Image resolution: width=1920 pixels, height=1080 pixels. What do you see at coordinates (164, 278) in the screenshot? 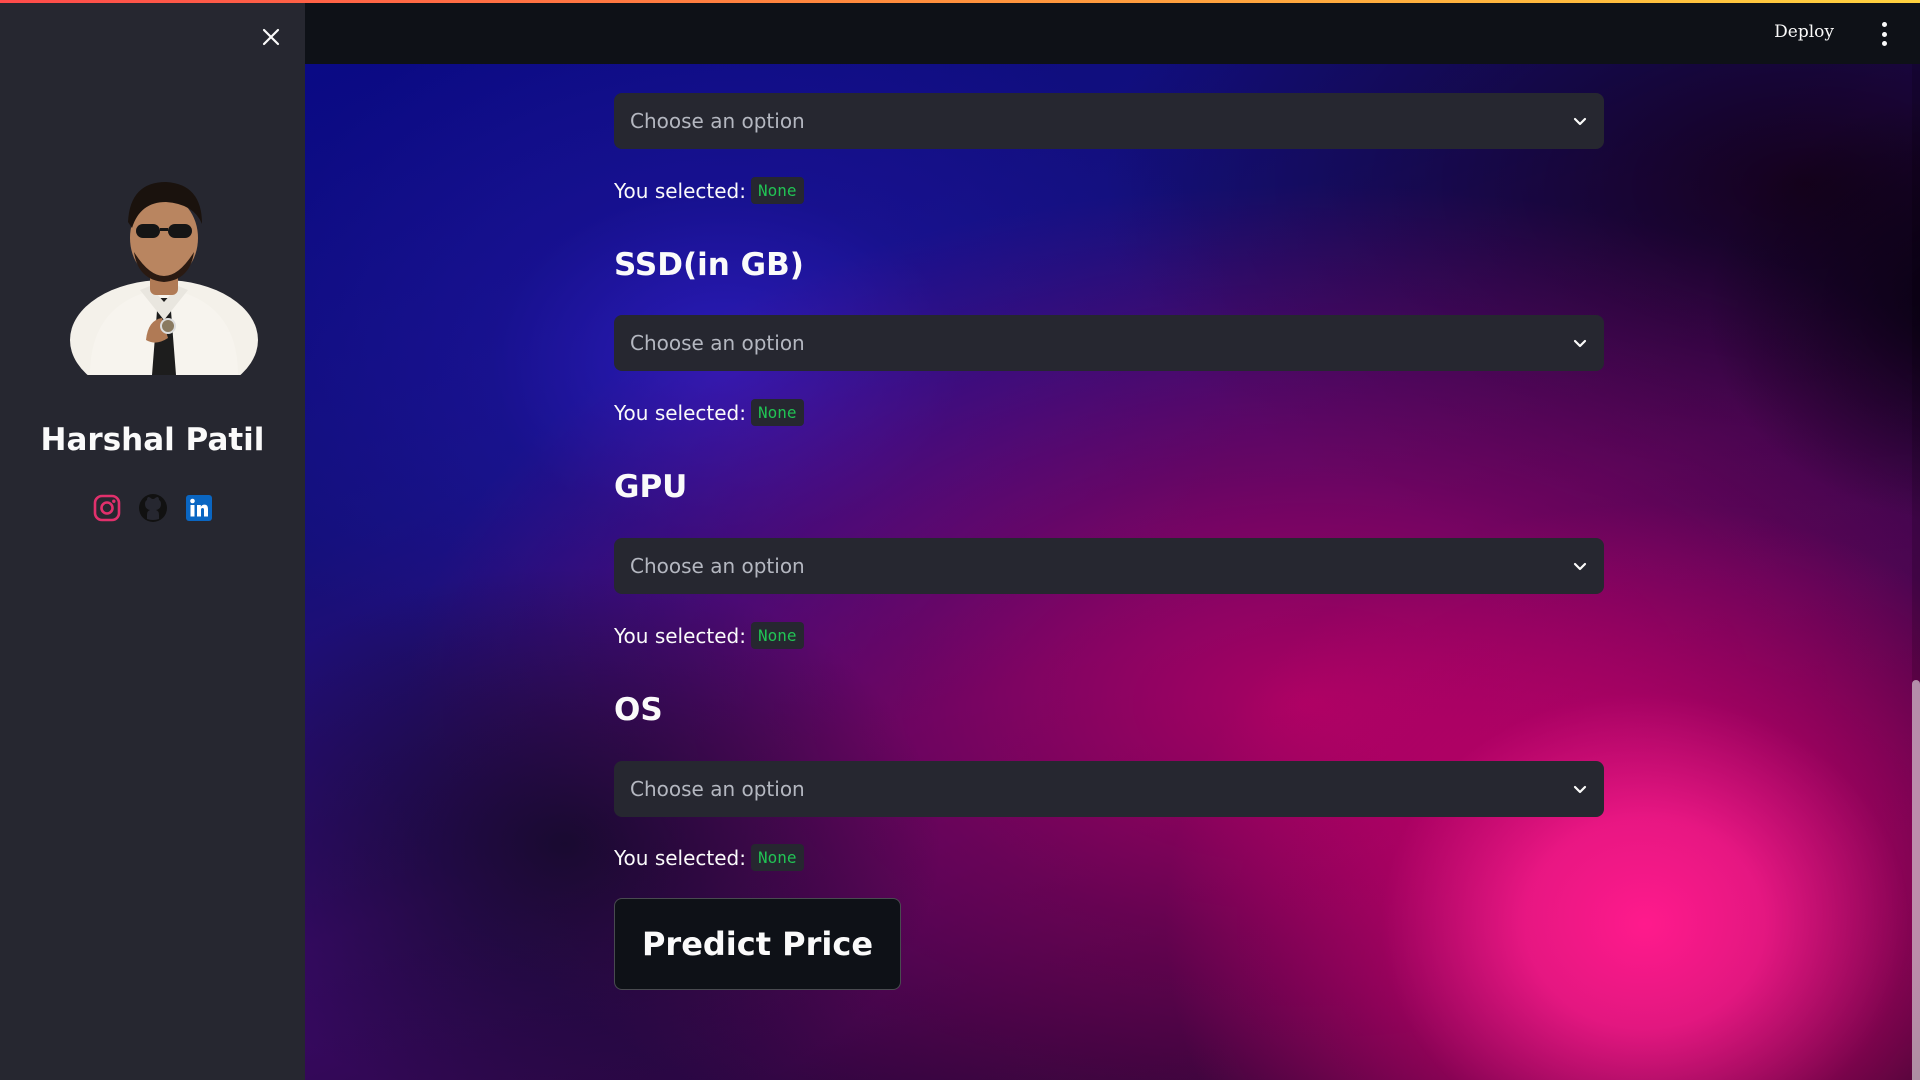
I see `avatar` at bounding box center [164, 278].